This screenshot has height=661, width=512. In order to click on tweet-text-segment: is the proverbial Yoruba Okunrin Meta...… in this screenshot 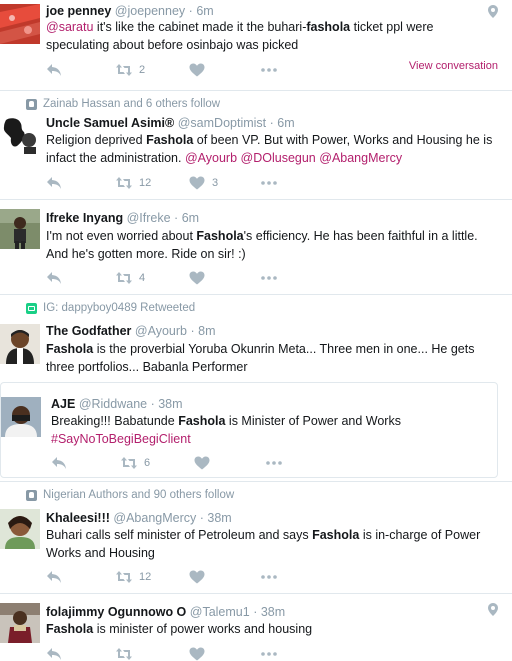, I will do `click(260, 358)`.